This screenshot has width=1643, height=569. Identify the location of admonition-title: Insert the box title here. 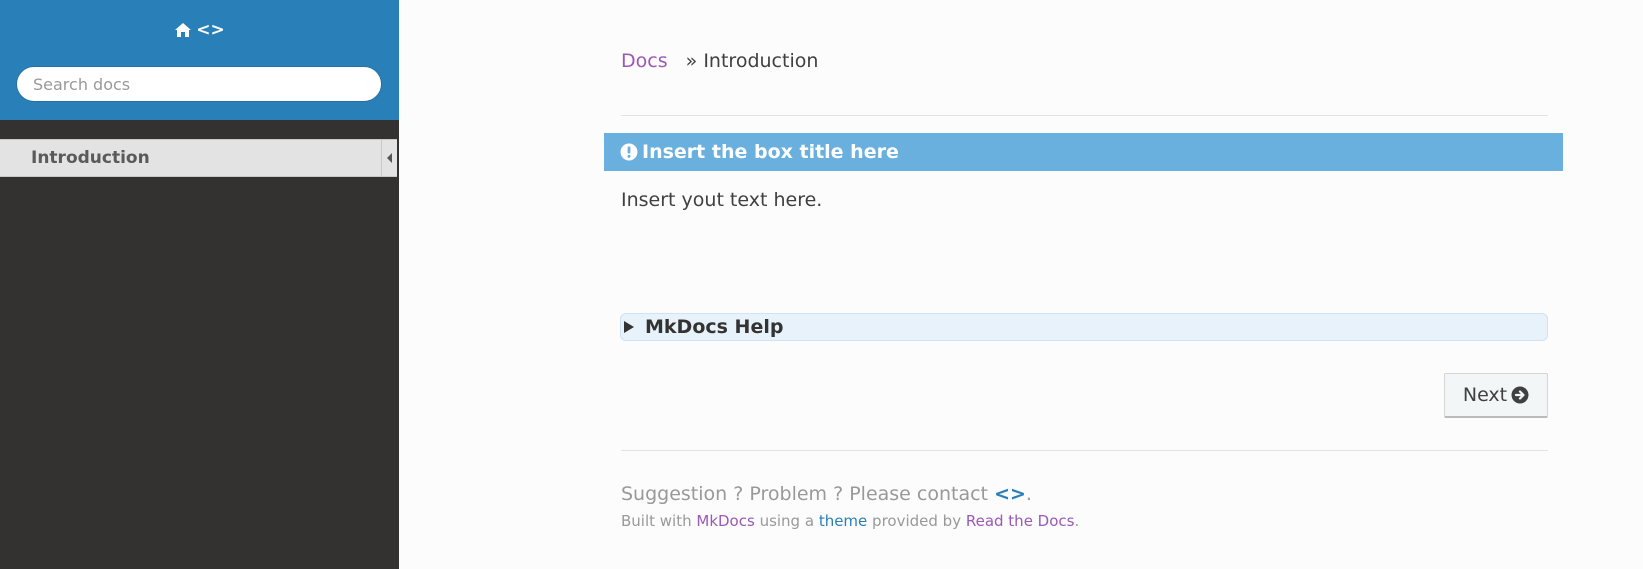
(1083, 152).